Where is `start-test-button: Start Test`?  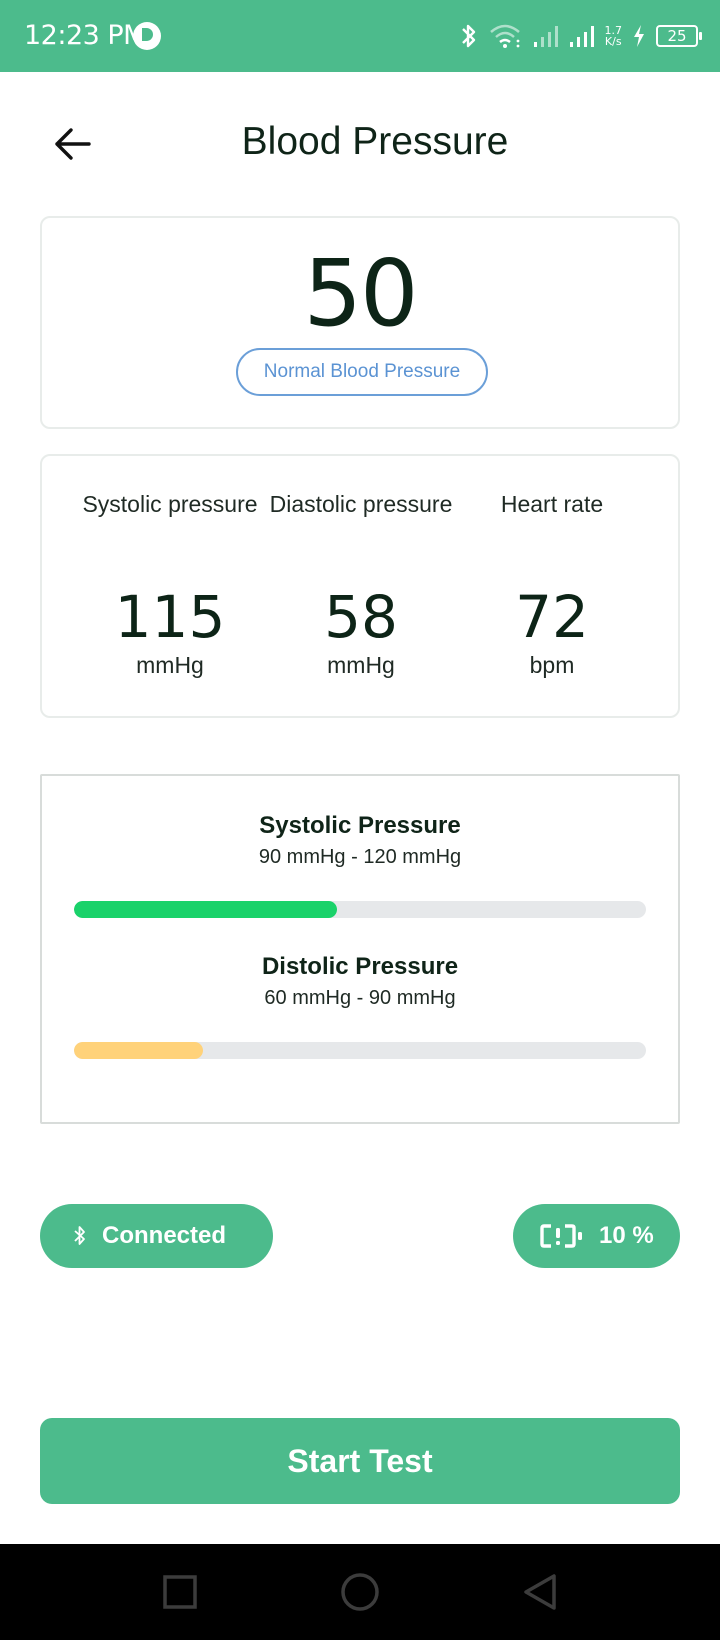
start-test-button: Start Test is located at coordinates (360, 1461).